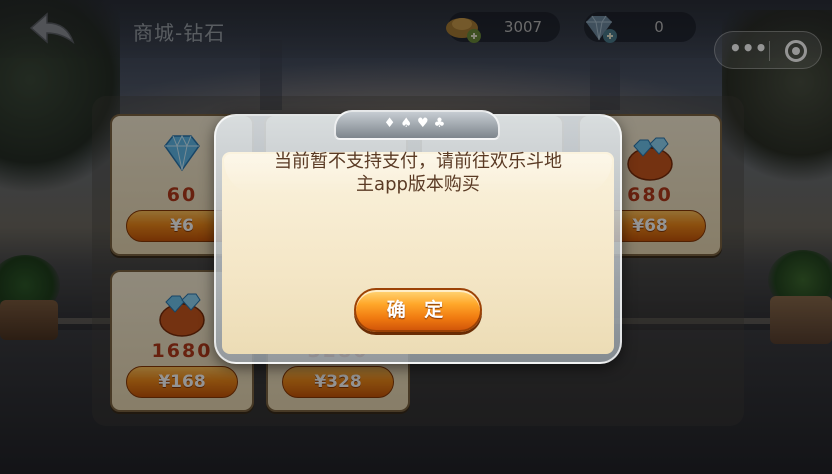  Describe the element at coordinates (418, 161) in the screenshot. I see `dialog-message-line1: 当前暂不支持支付，请前往欢乐斗地` at that location.